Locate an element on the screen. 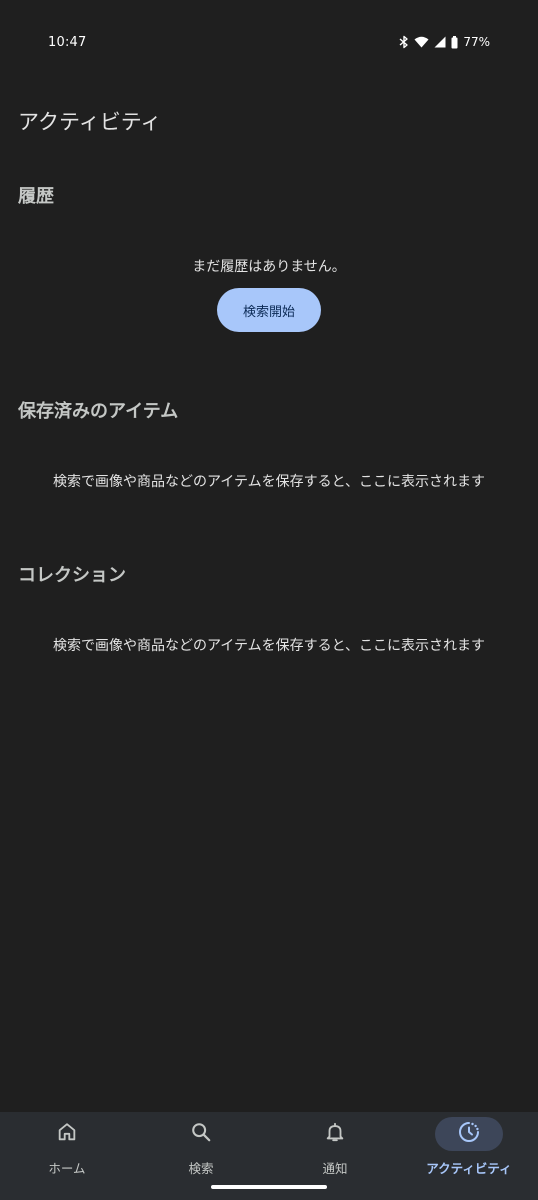  home-icon is located at coordinates (67, 1134).